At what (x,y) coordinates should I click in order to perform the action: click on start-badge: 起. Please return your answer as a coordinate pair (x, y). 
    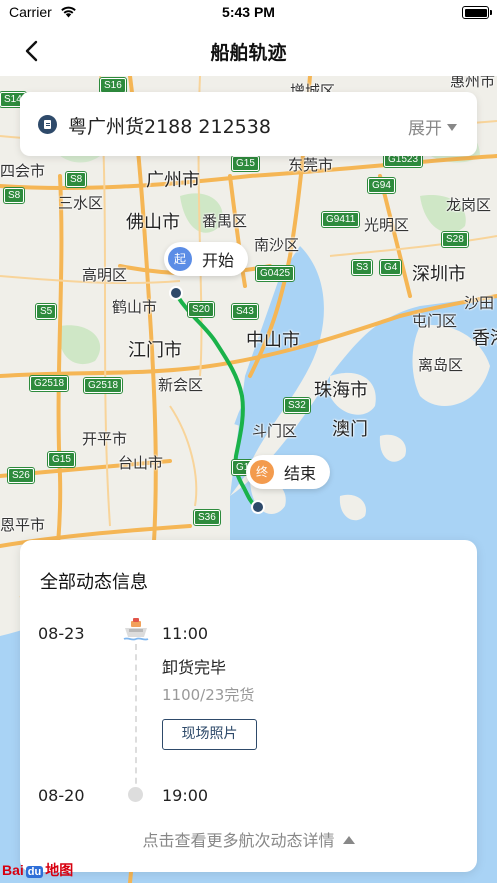
    Looking at the image, I should click on (180, 259).